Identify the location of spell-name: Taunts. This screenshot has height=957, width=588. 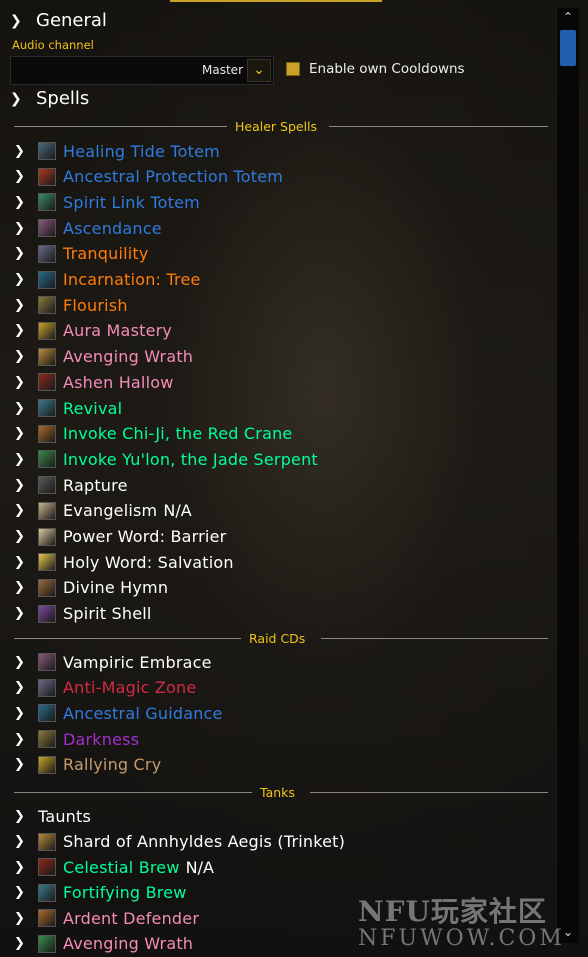
(65, 816).